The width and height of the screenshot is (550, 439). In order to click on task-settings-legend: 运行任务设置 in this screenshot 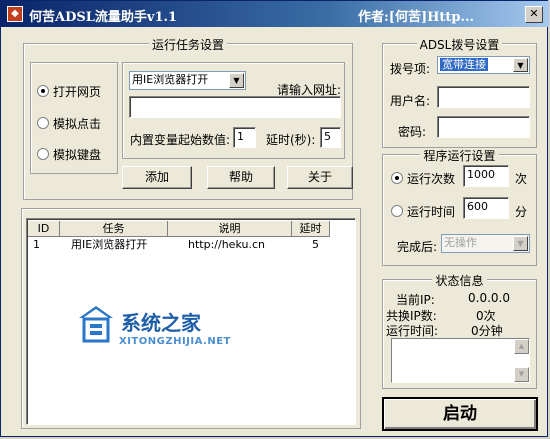, I will do `click(187, 45)`.